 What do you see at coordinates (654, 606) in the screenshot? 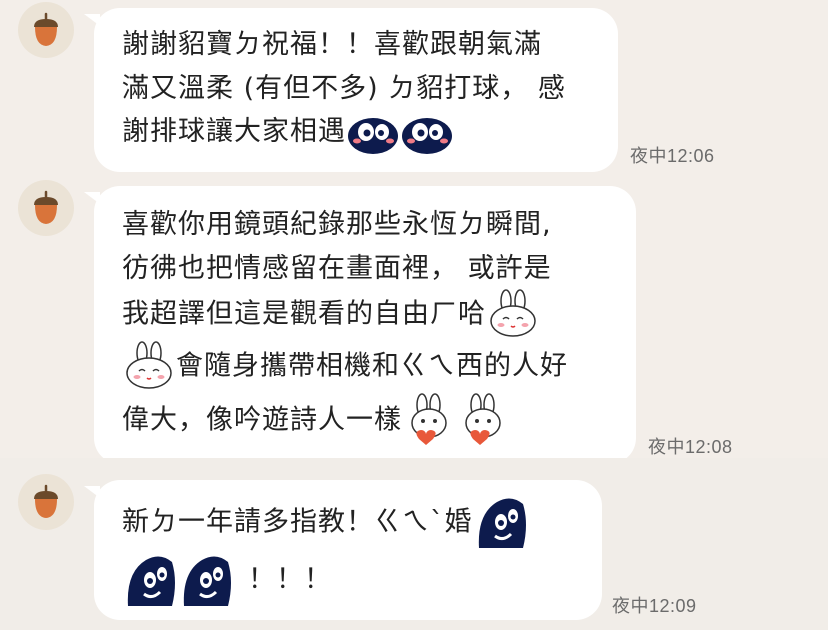
I see `message-timestamp: 夜中12:09` at bounding box center [654, 606].